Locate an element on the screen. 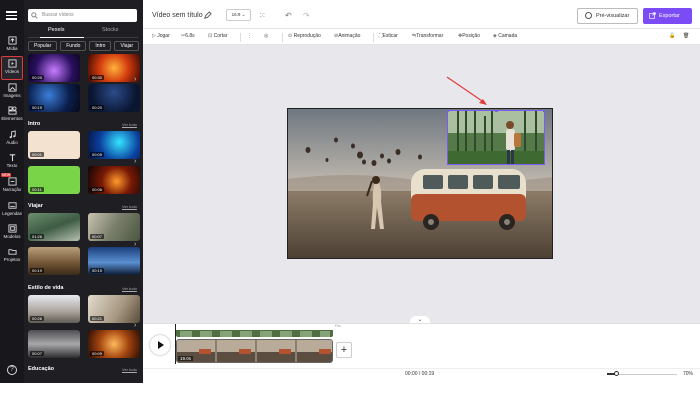 This screenshot has width=700, height=400. video-thumb: 00:26 is located at coordinates (54, 309).